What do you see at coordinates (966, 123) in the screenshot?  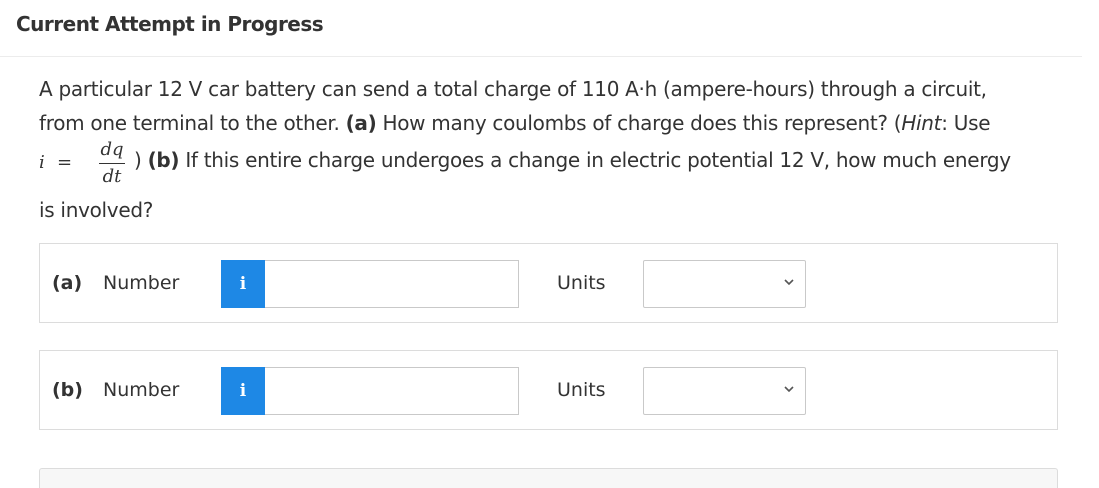 I see `question-line-2-end: : Use` at bounding box center [966, 123].